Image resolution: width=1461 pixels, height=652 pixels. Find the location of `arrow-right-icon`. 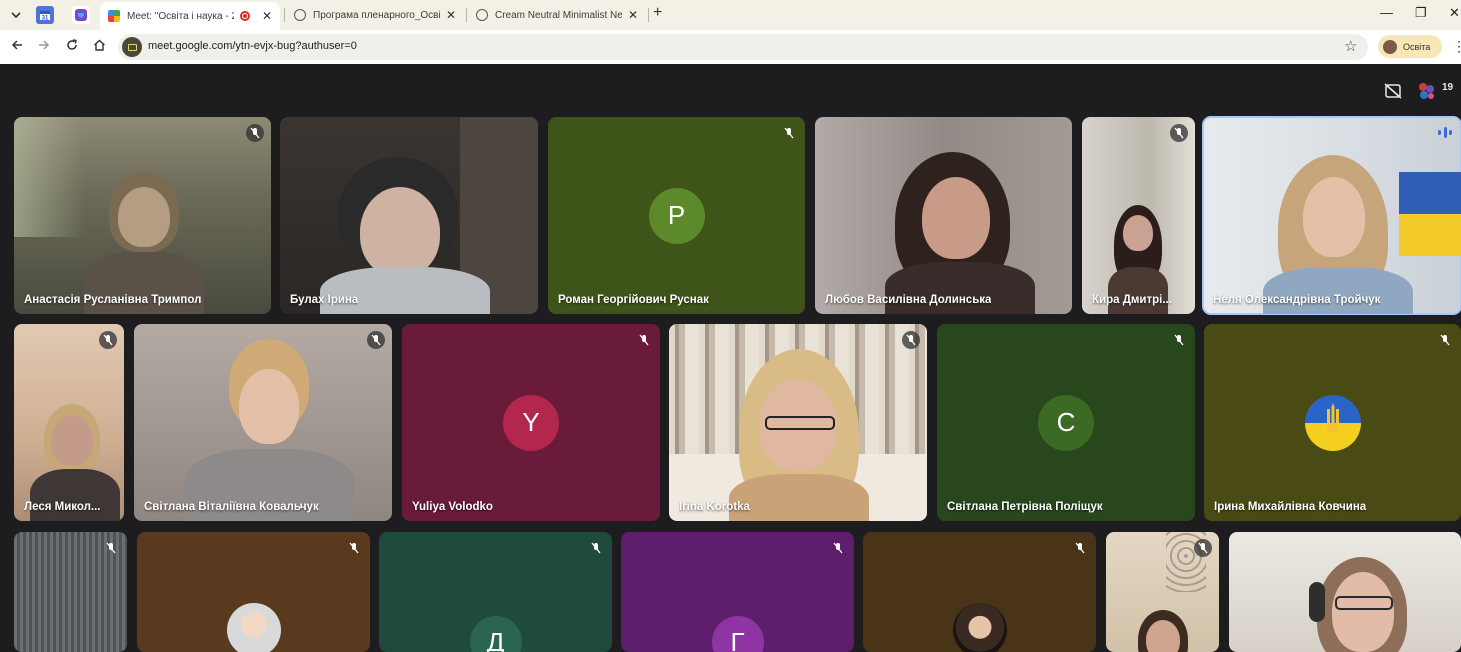

arrow-right-icon is located at coordinates (44, 45).